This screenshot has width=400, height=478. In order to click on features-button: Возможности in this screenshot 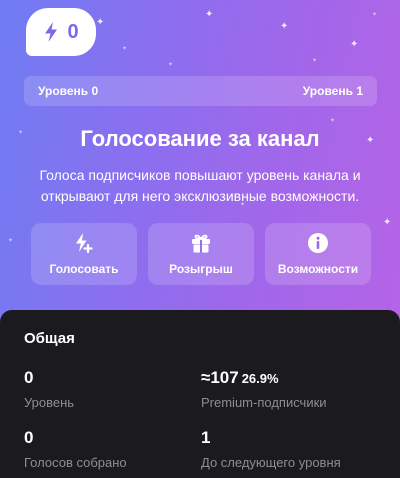, I will do `click(318, 254)`.